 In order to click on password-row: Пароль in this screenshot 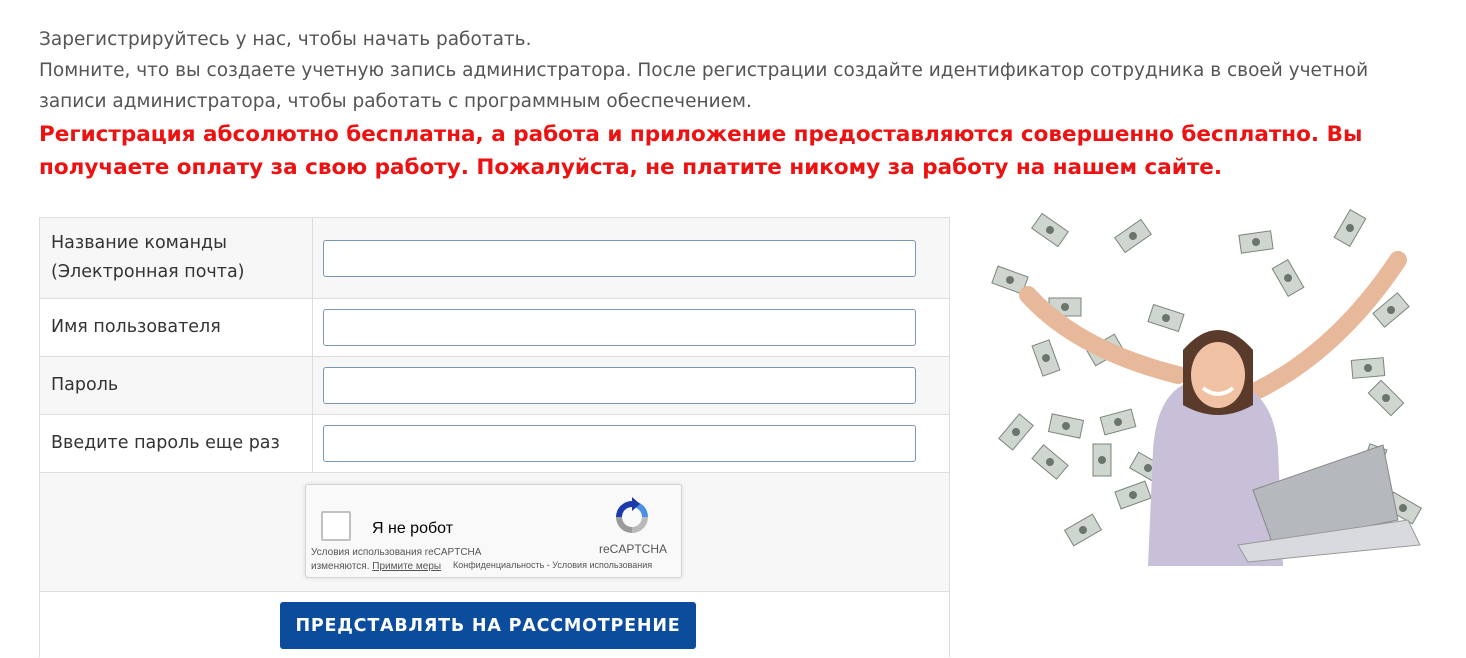, I will do `click(494, 386)`.